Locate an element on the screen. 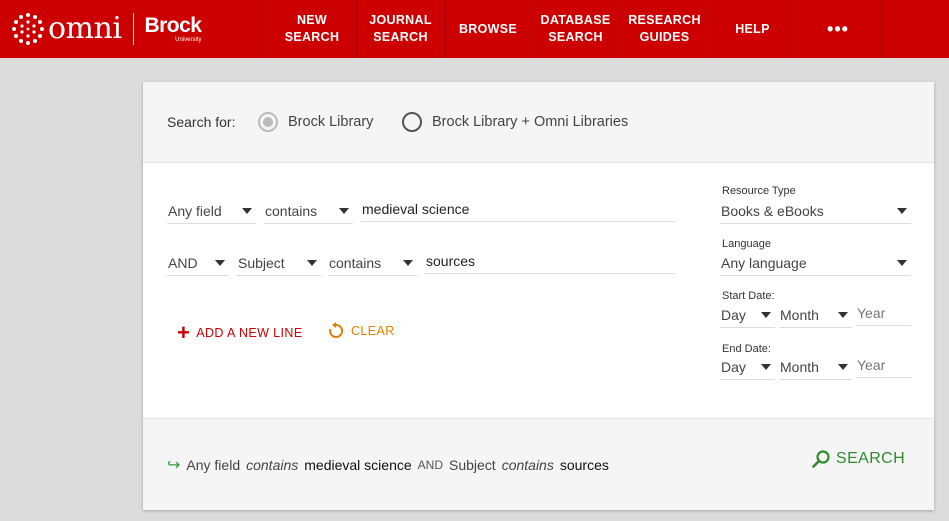  nav-label: HELP is located at coordinates (752, 28).